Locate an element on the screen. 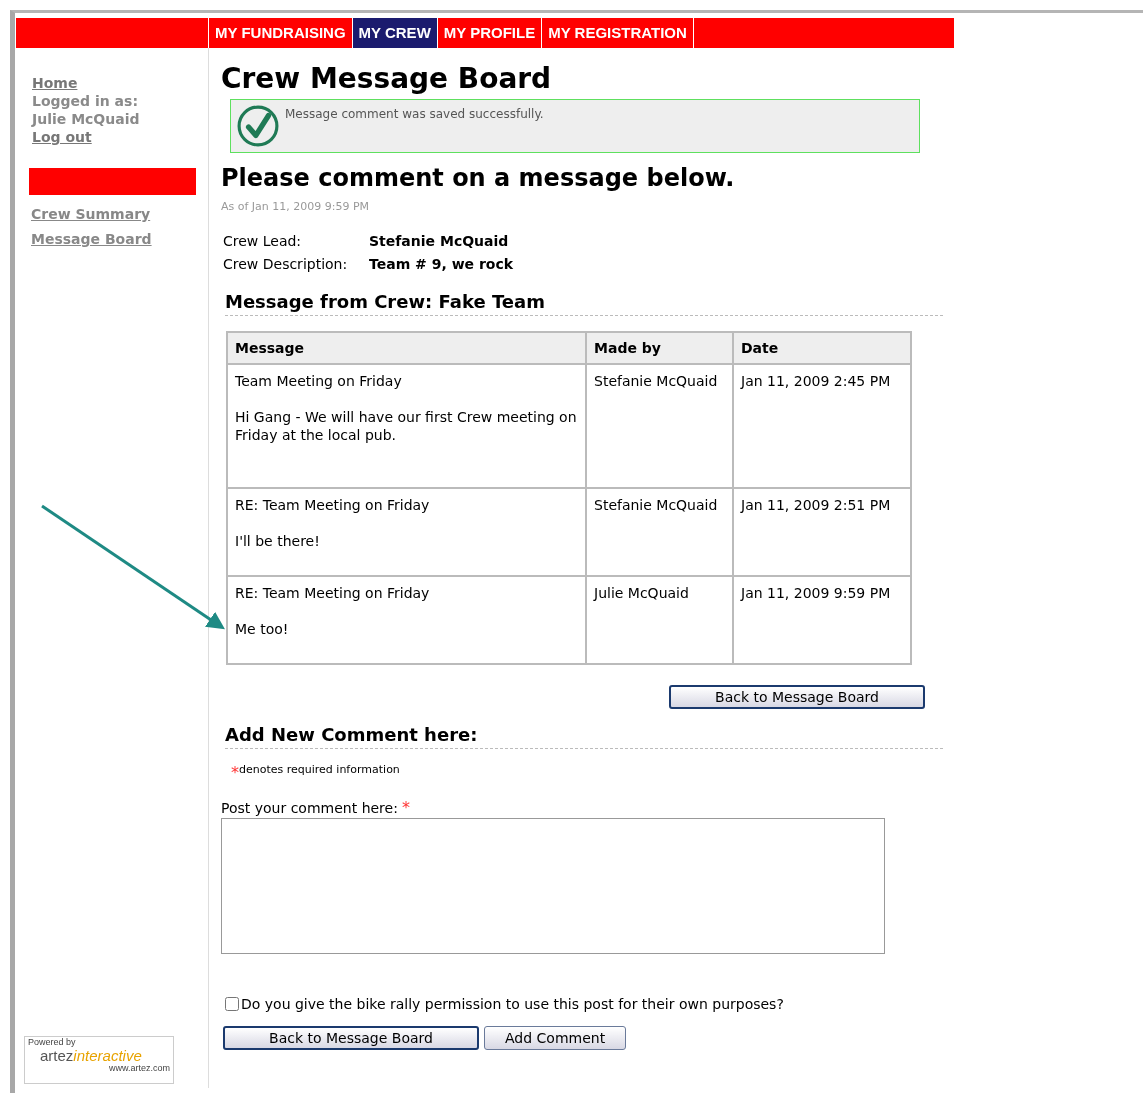 The image size is (1143, 1093). logout-link: Log out is located at coordinates (120, 137).